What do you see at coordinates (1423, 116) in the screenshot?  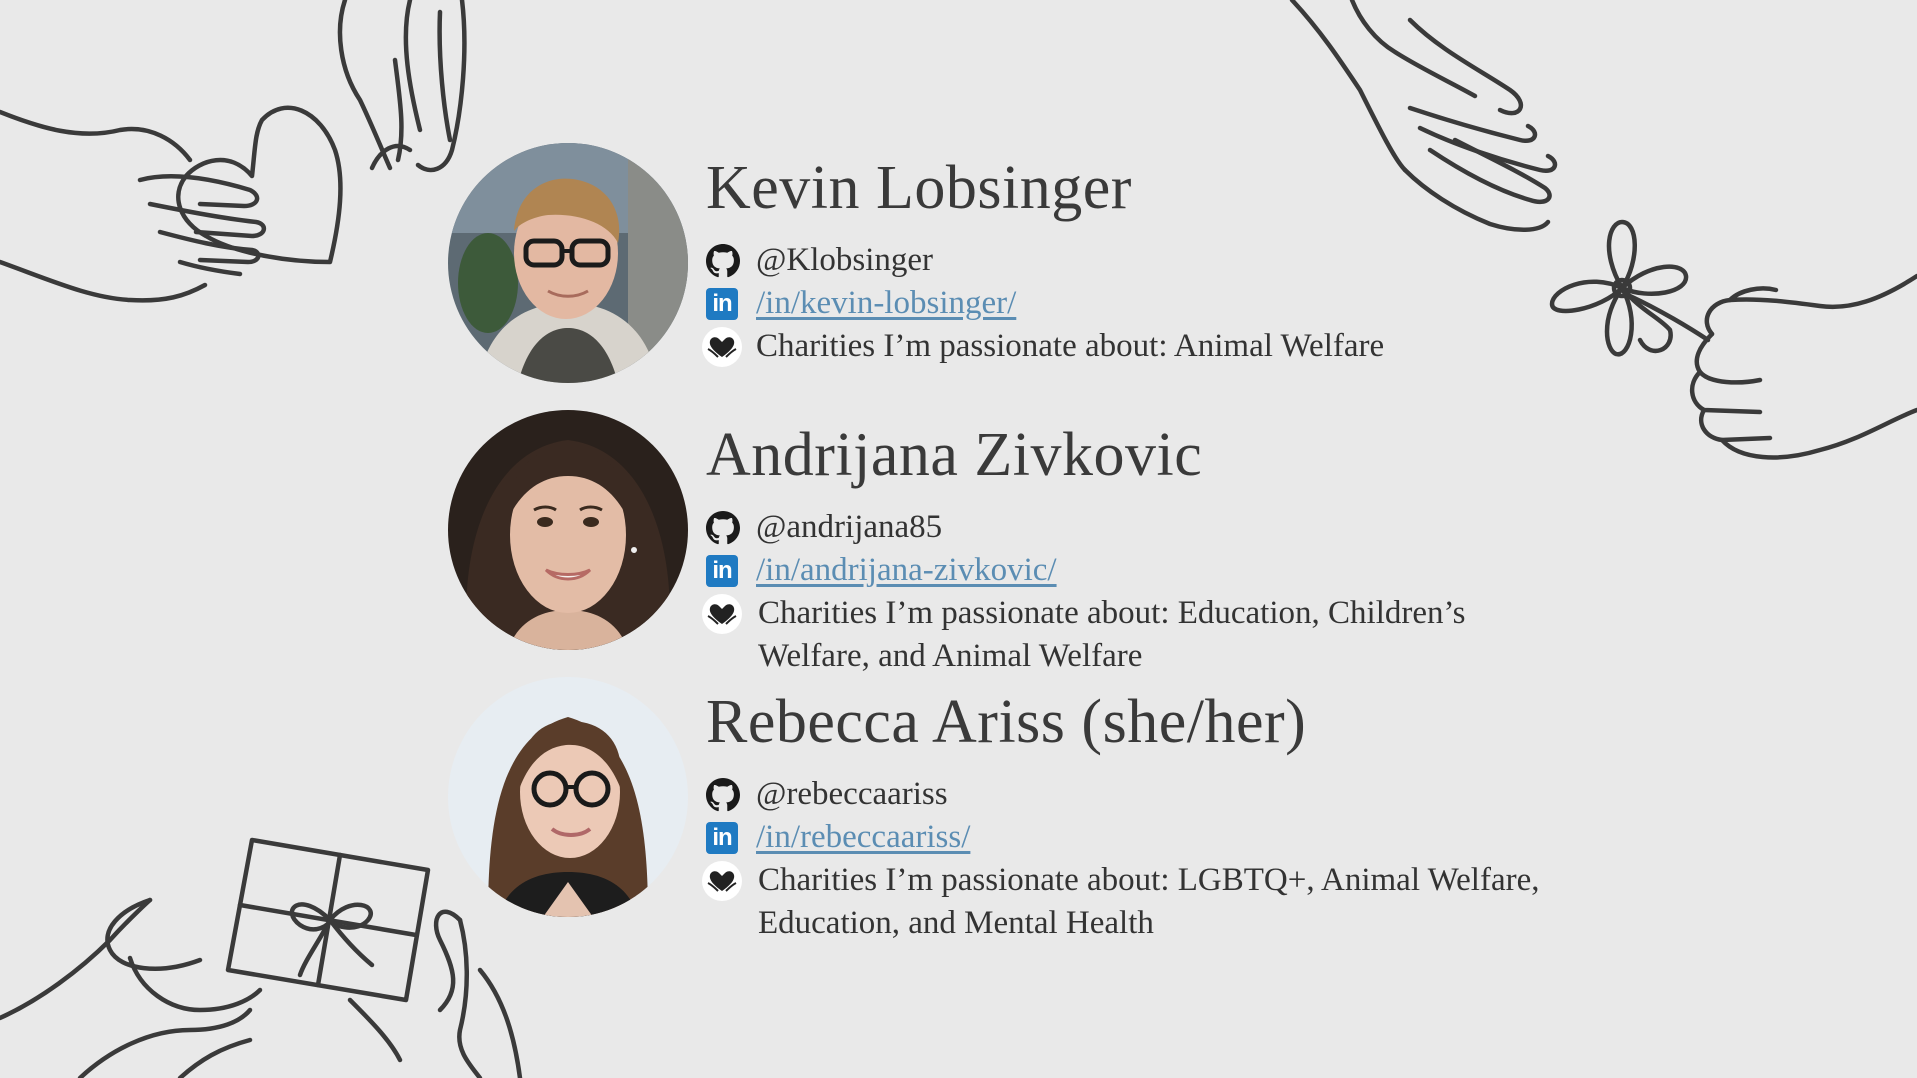 I see `open-hand-sketch` at bounding box center [1423, 116].